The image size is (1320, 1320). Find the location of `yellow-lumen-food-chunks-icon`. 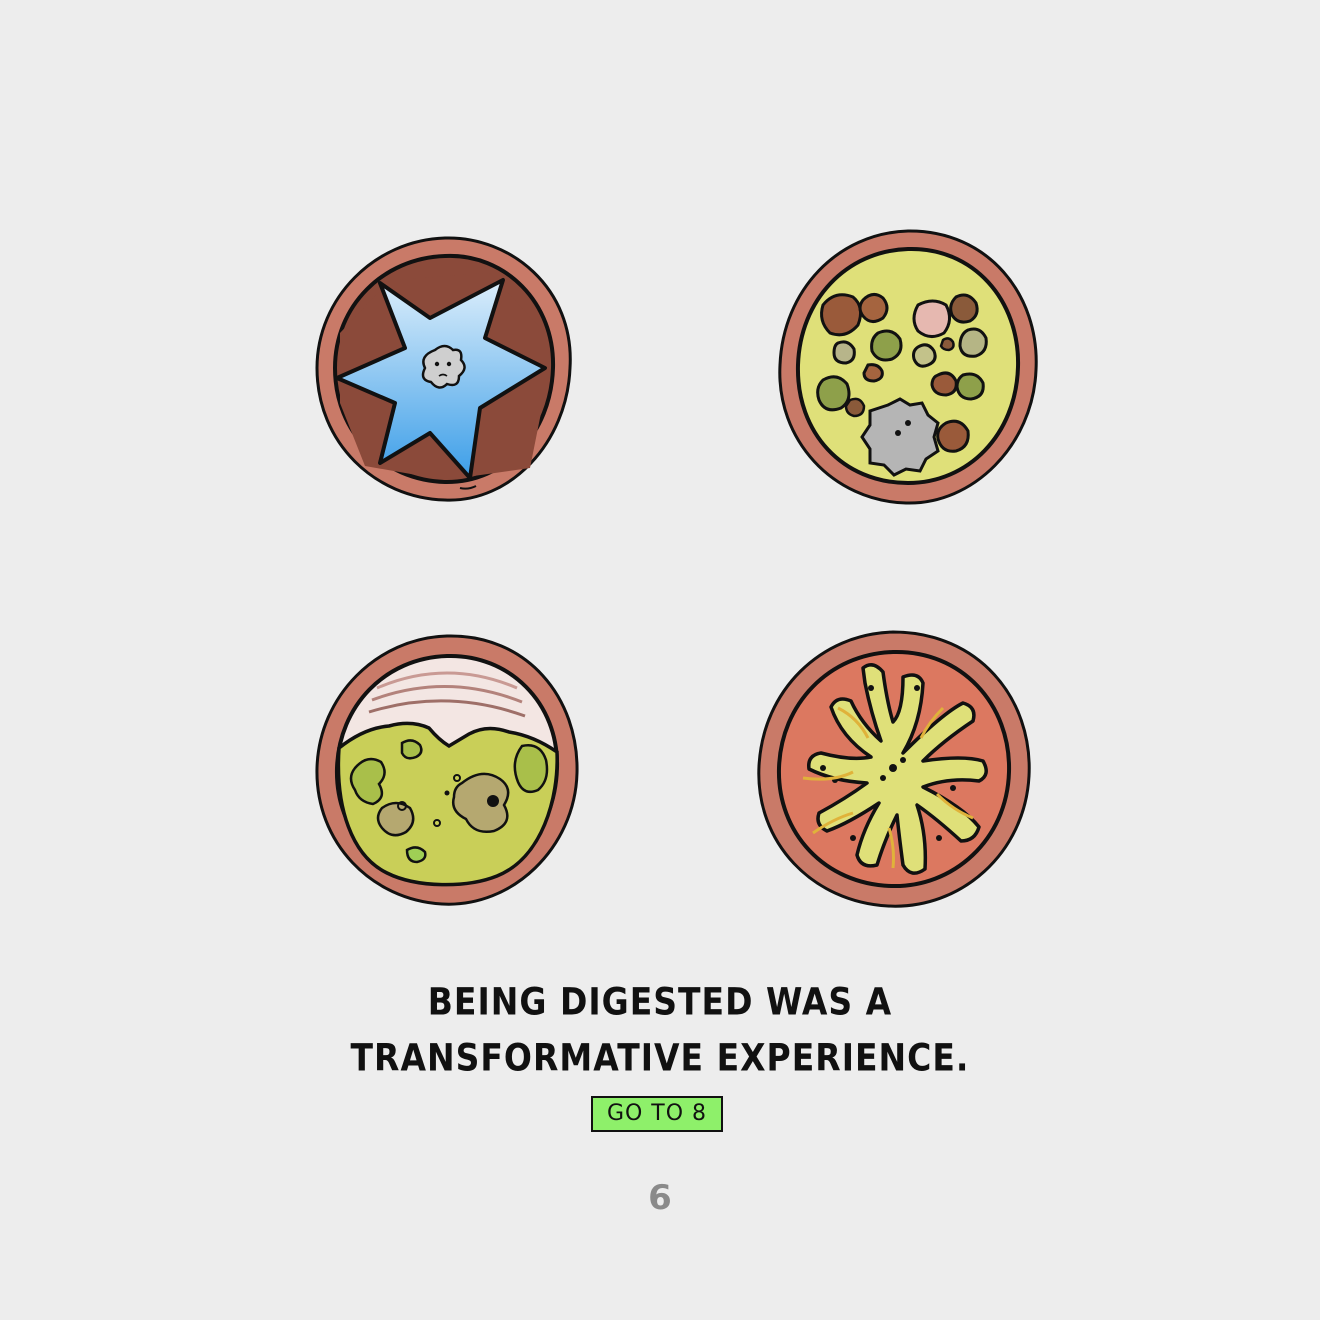

yellow-lumen-food-chunks-icon is located at coordinates (908, 367).